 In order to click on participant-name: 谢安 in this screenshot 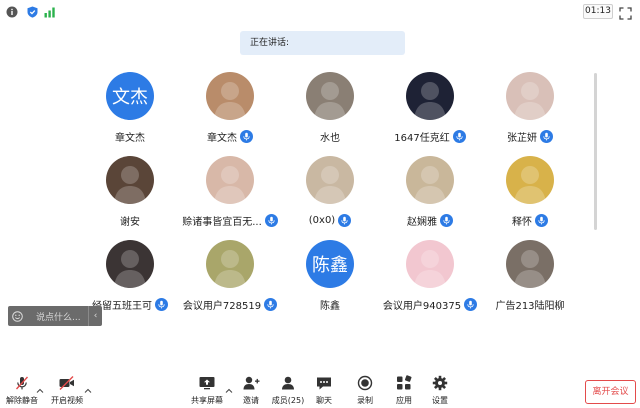, I will do `click(130, 222)`.